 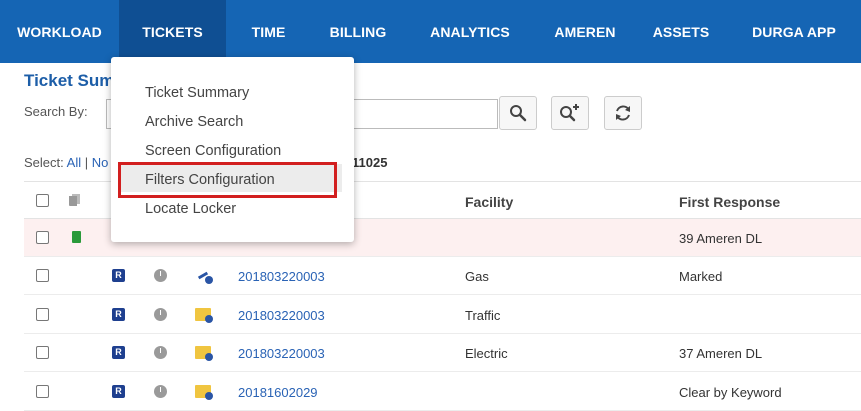 What do you see at coordinates (213, 151) in the screenshot?
I see `menu-item-screen-configuration: Screen Configuration` at bounding box center [213, 151].